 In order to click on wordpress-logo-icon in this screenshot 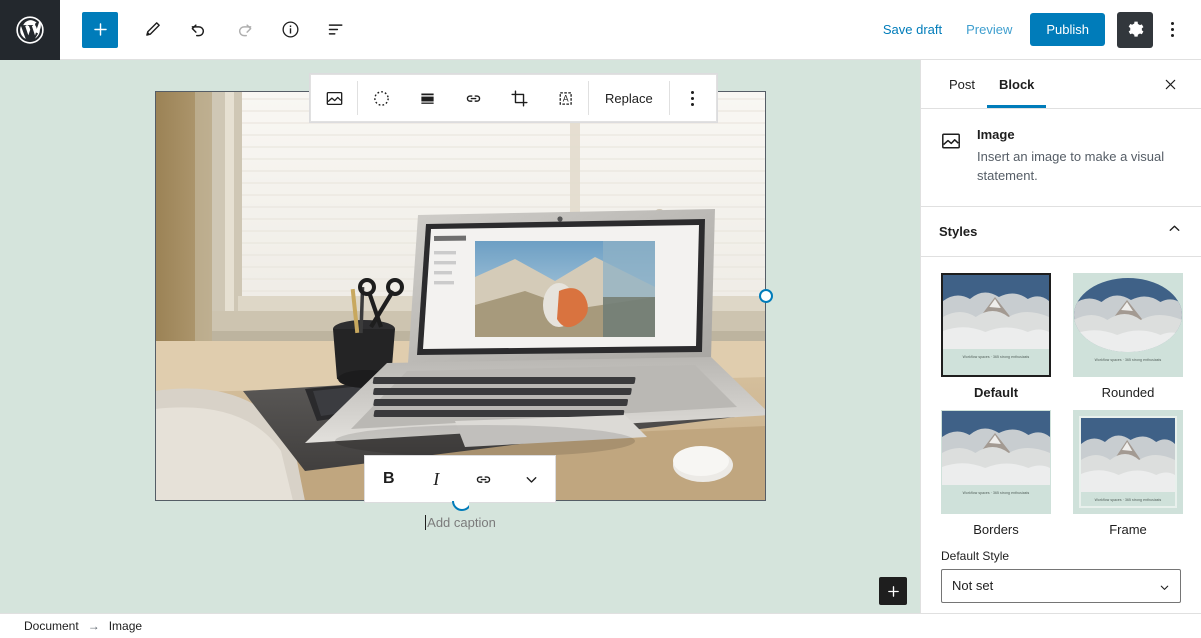, I will do `click(30, 30)`.